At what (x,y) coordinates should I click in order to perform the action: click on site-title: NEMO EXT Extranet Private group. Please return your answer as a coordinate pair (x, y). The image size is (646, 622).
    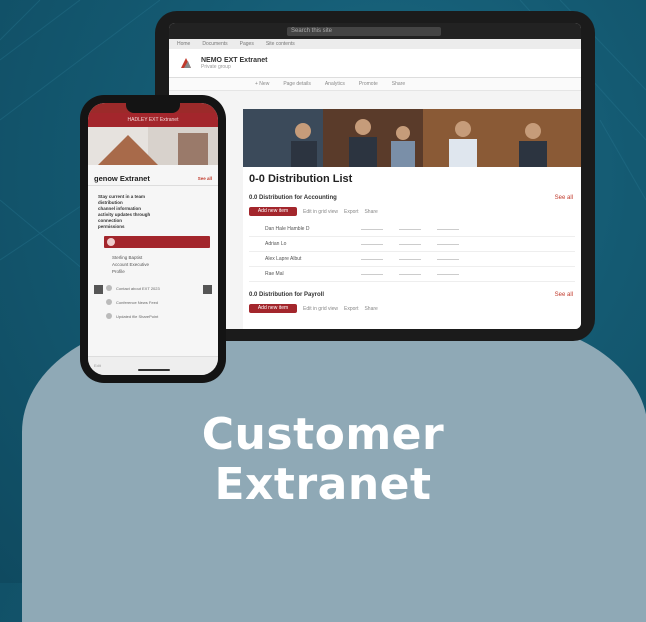
    Looking at the image, I should click on (234, 63).